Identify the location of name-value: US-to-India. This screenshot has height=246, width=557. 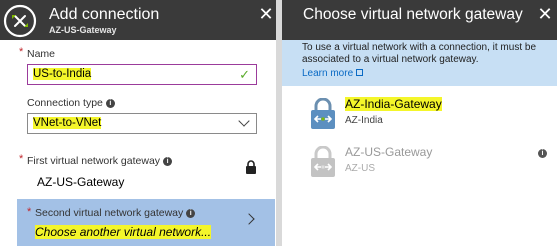
(62, 74).